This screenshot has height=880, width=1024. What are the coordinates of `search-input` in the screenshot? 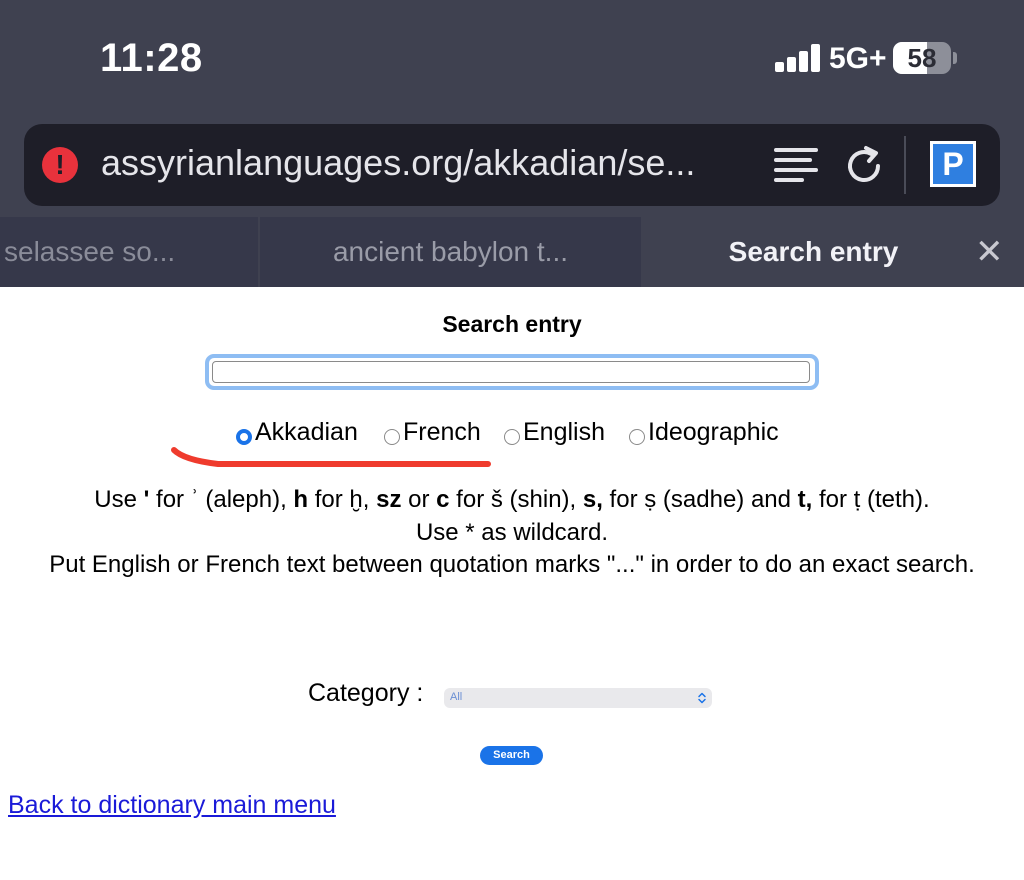 It's located at (511, 372).